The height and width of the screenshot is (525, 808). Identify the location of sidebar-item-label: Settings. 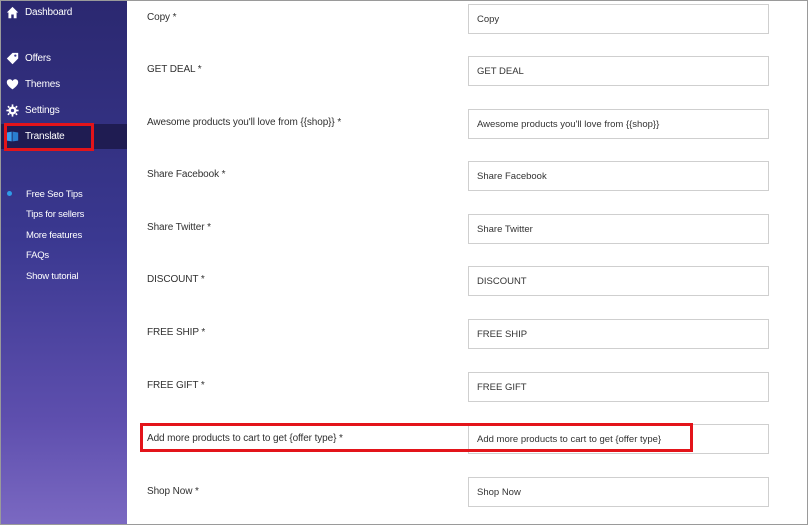
(42, 110).